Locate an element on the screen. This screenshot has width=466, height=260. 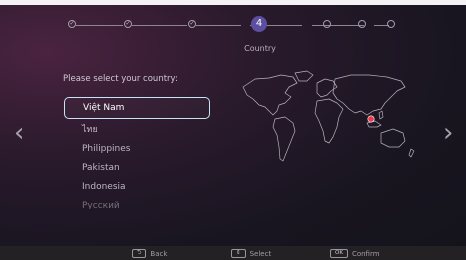
country-prompt: Please select your country: is located at coordinates (120, 79).